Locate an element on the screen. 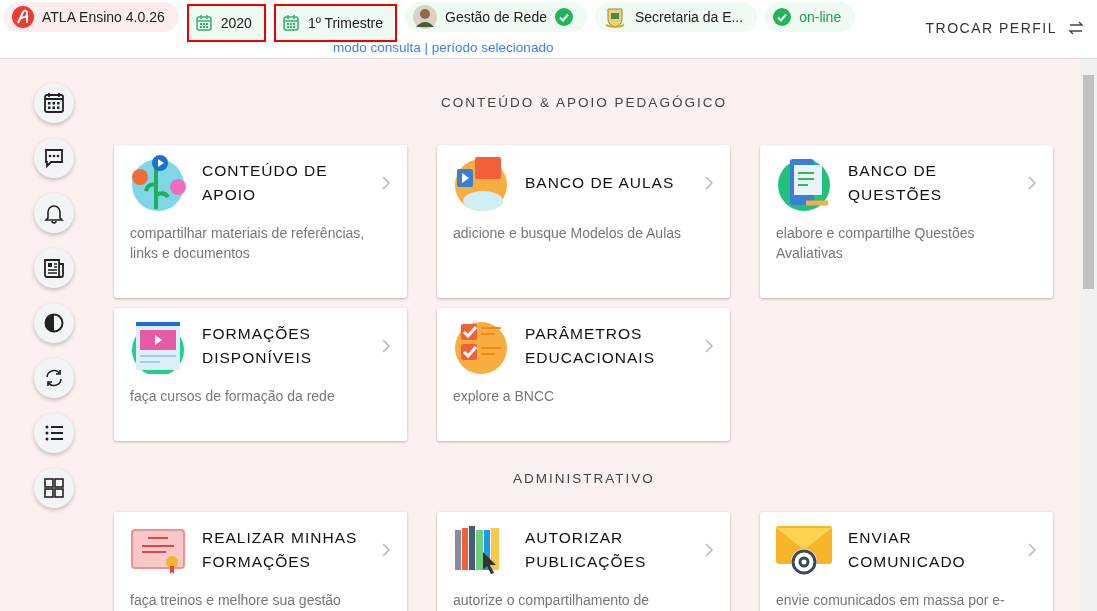  card-title: FORMAÇÕES DISPONÍVEIS is located at coordinates (258, 346).